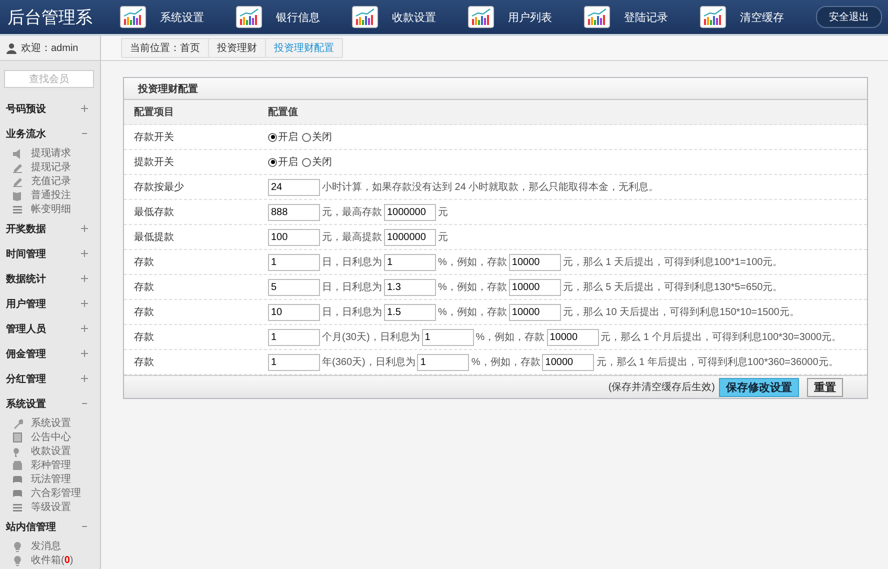 The height and width of the screenshot is (569, 888). I want to click on nav-link: 银行信息, so click(278, 17).